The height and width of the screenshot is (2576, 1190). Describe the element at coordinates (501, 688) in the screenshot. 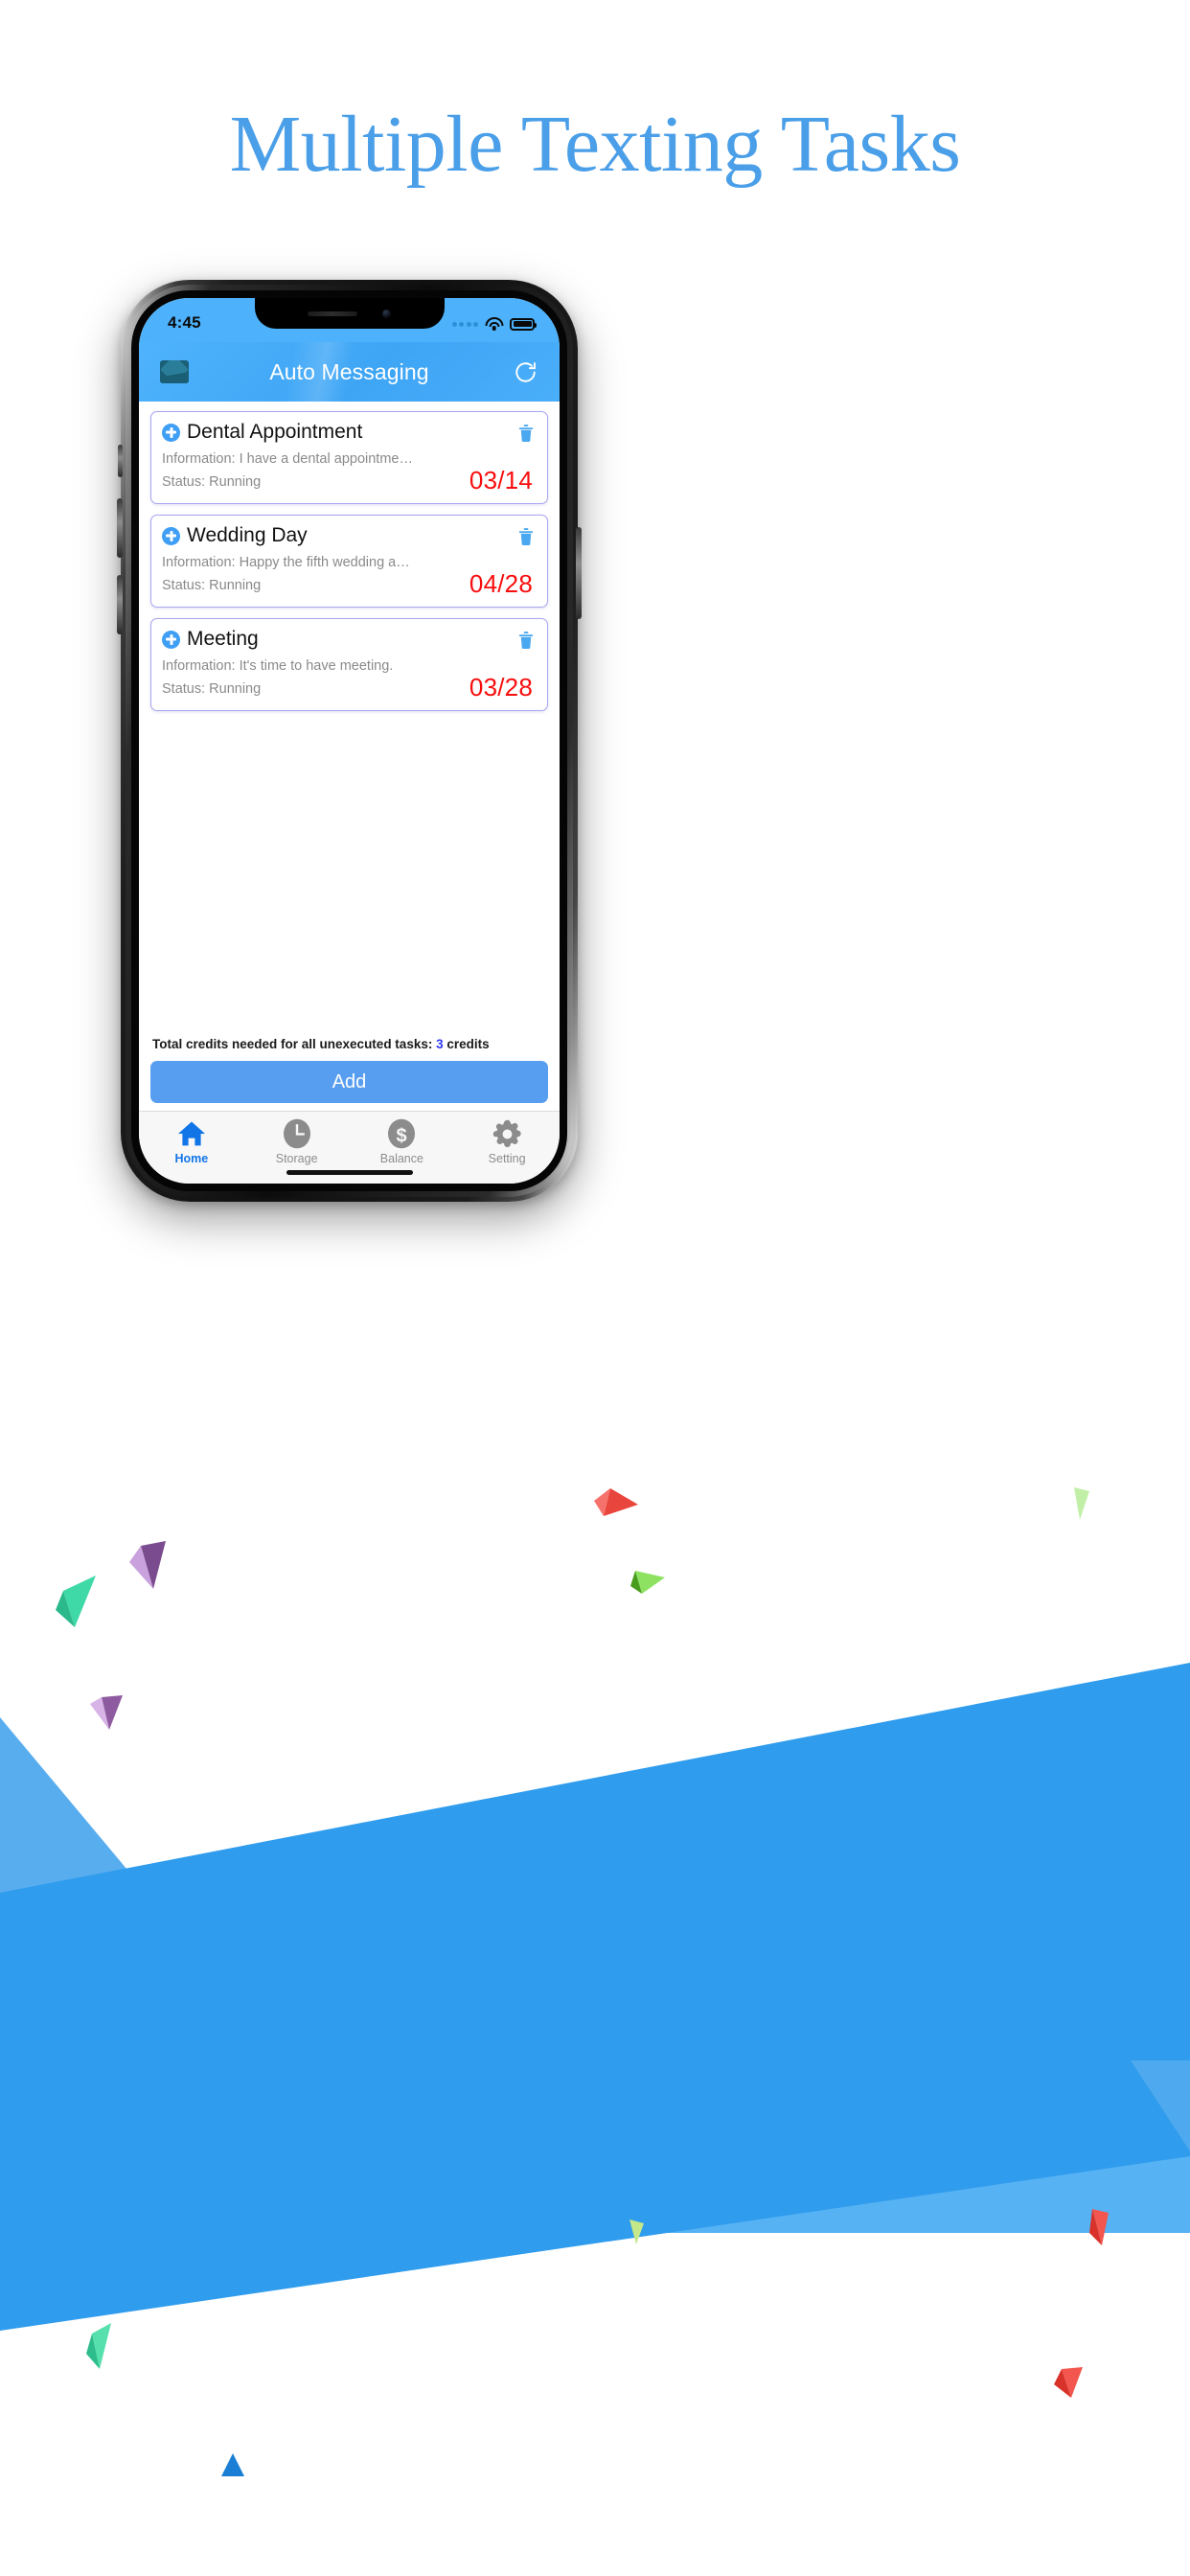

I see `task-date: 03/28` at that location.